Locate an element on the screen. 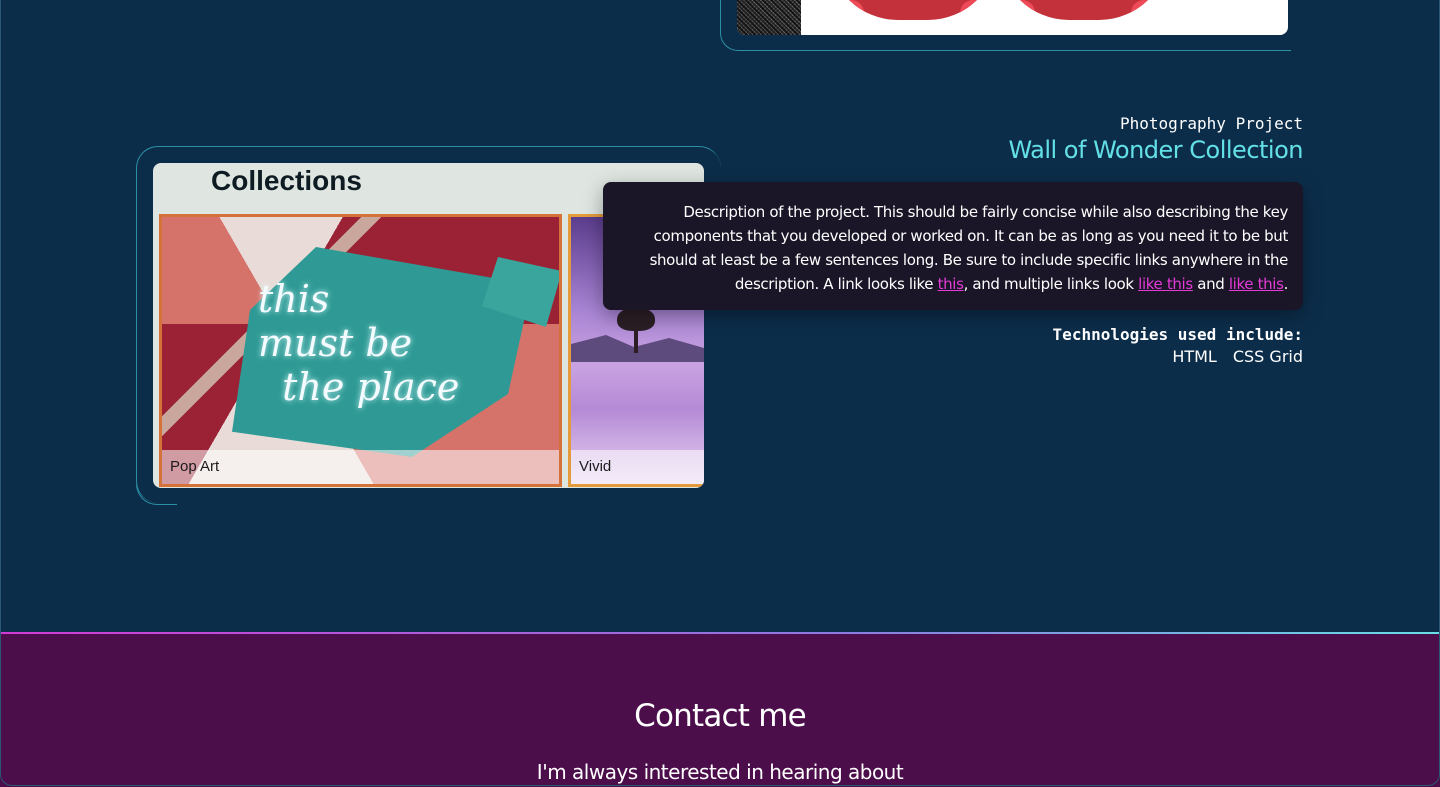  tile-caption: Pop Art is located at coordinates (360, 467).